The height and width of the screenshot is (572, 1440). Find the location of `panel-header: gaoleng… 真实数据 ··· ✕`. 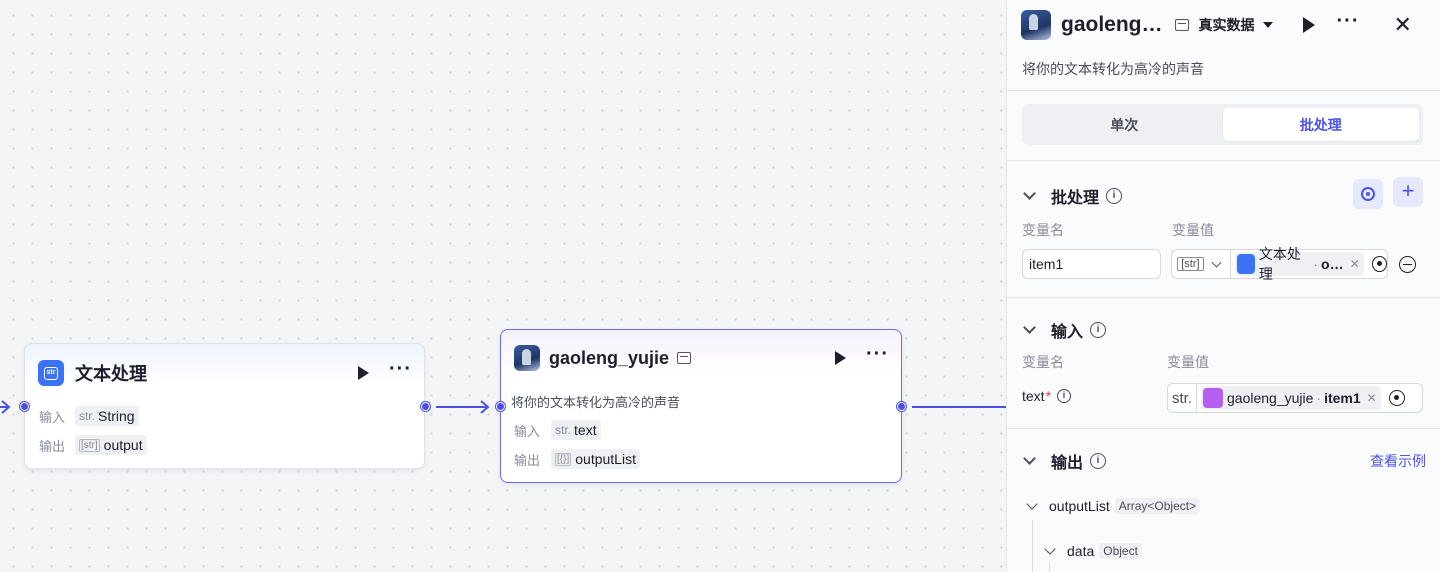

panel-header: gaoleng… 真实数据 ··· ✕ is located at coordinates (1223, 25).